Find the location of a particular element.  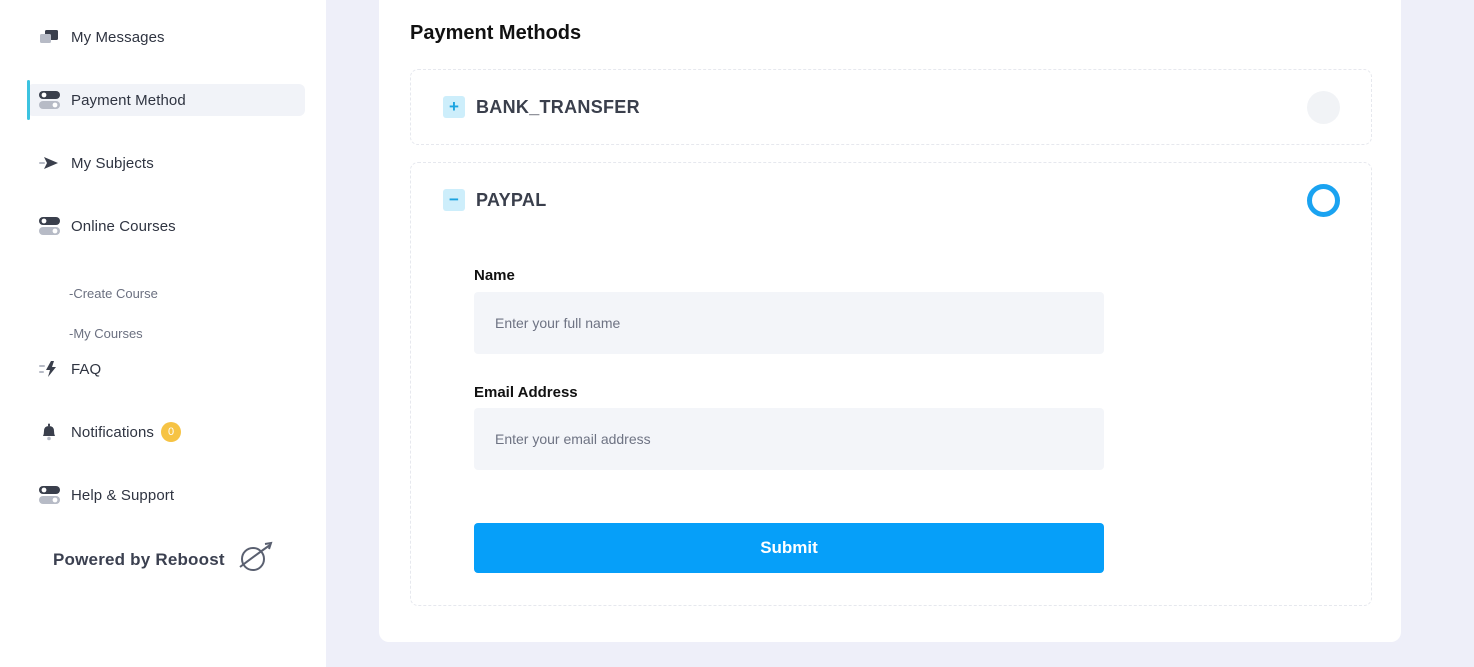

submit-button: Submit is located at coordinates (789, 548).